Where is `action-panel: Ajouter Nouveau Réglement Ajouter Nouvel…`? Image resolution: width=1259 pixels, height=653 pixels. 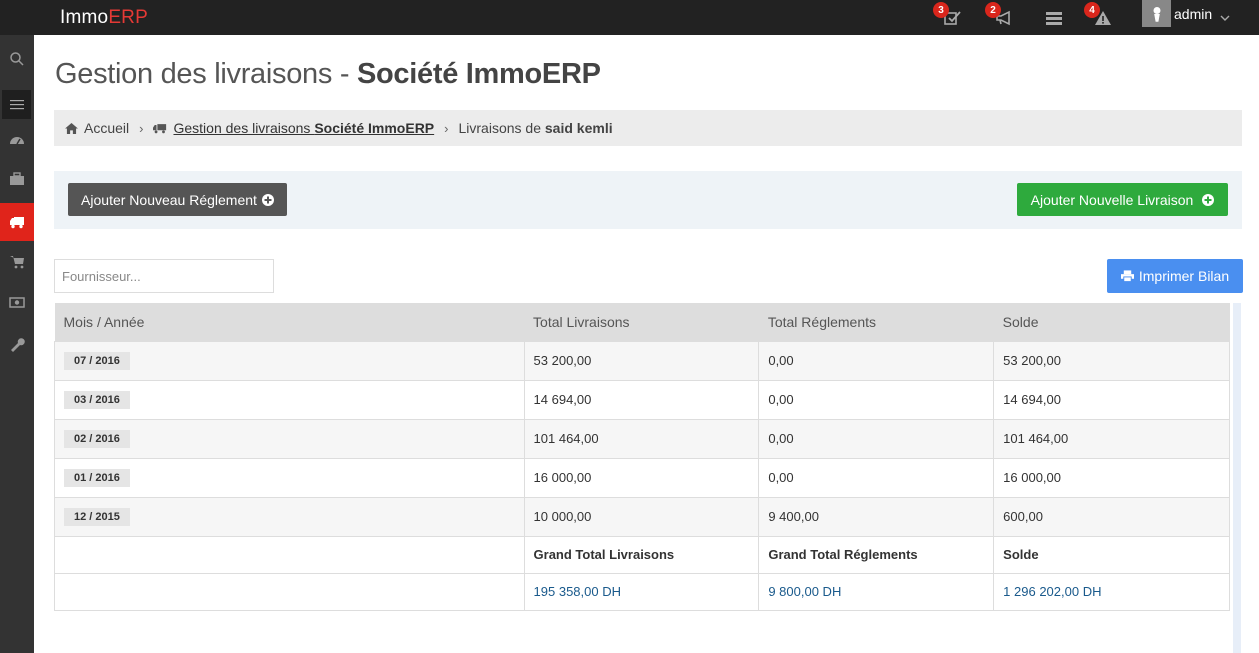
action-panel: Ajouter Nouveau Réglement Ajouter Nouvel… is located at coordinates (648, 200).